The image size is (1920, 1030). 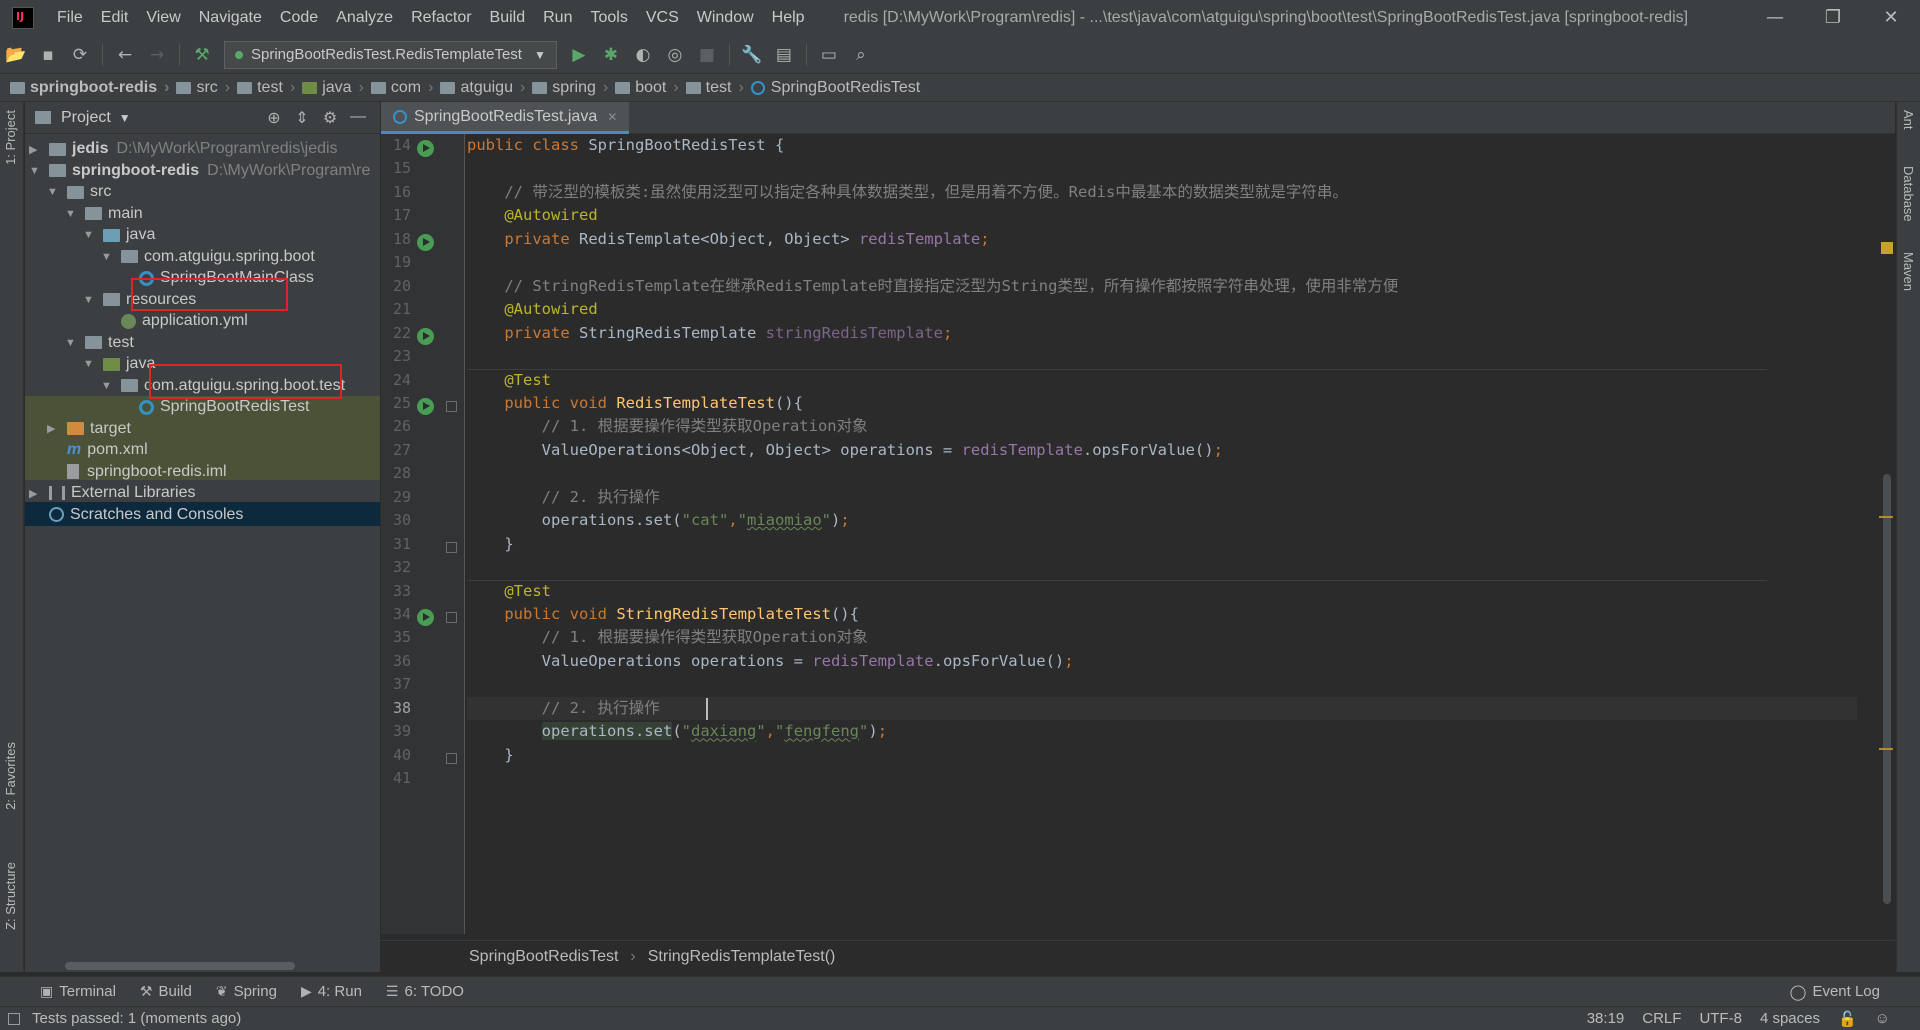 What do you see at coordinates (405, 88) in the screenshot?
I see `breadcrumb-item: com ›` at bounding box center [405, 88].